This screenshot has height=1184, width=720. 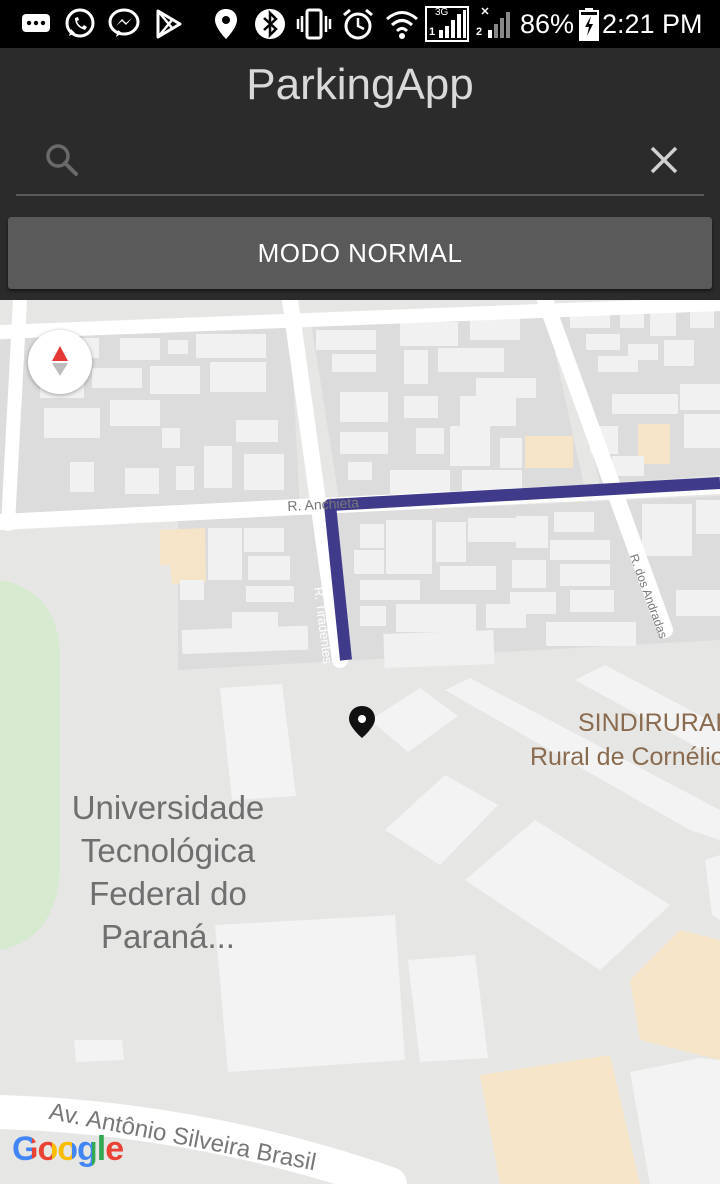 What do you see at coordinates (168, 893) in the screenshot?
I see `university-line-3: Federal do` at bounding box center [168, 893].